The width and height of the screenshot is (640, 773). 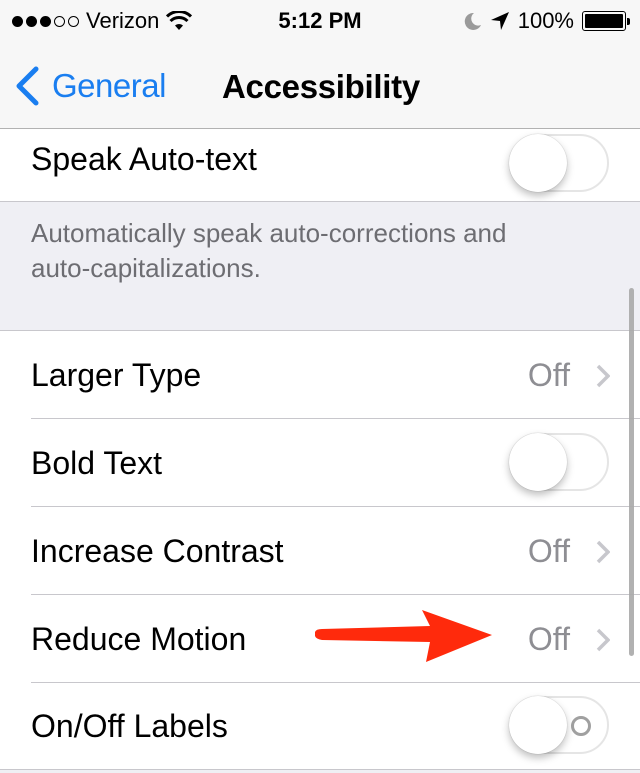 What do you see at coordinates (581, 726) in the screenshot?
I see `off-label-ring-icon` at bounding box center [581, 726].